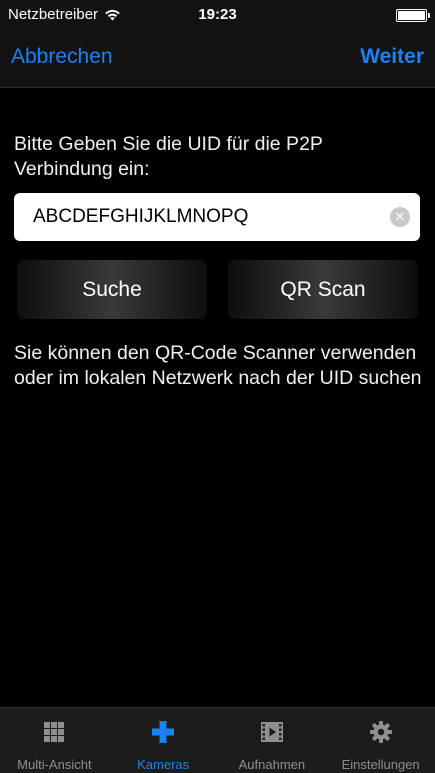 Image resolution: width=435 pixels, height=773 pixels. What do you see at coordinates (323, 289) in the screenshot?
I see `qr-scan-button: QR Scan` at bounding box center [323, 289].